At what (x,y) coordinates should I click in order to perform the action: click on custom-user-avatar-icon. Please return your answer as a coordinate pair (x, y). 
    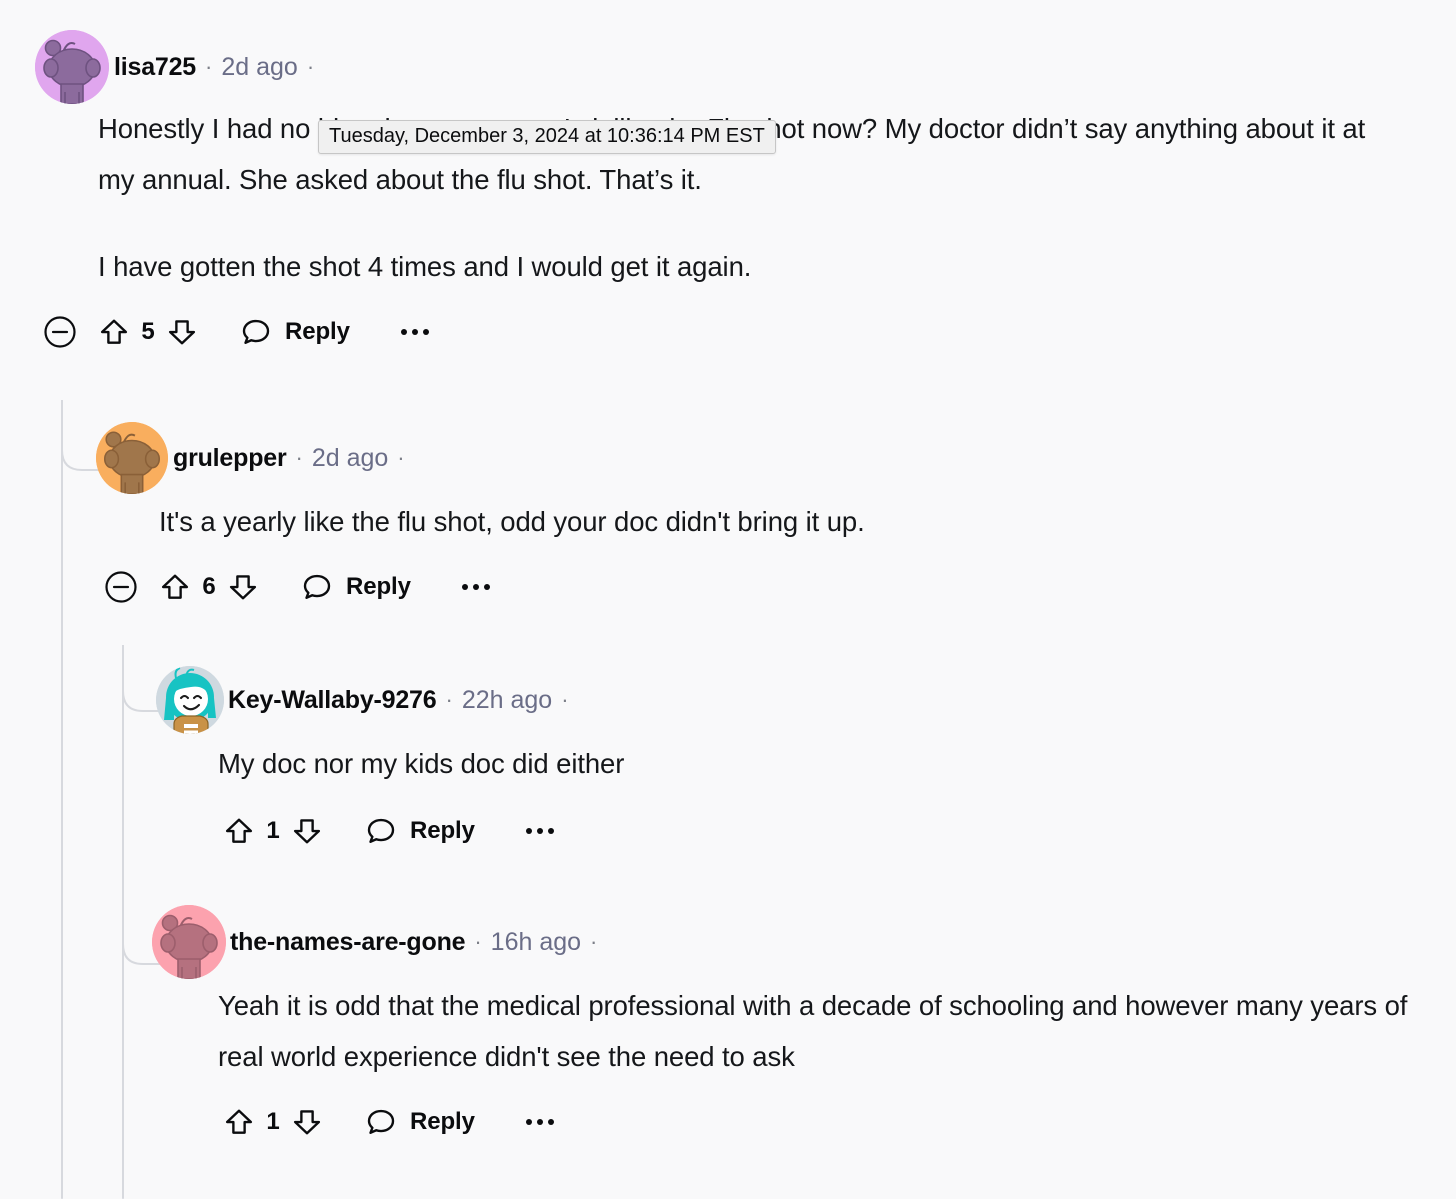
    Looking at the image, I should click on (190, 700).